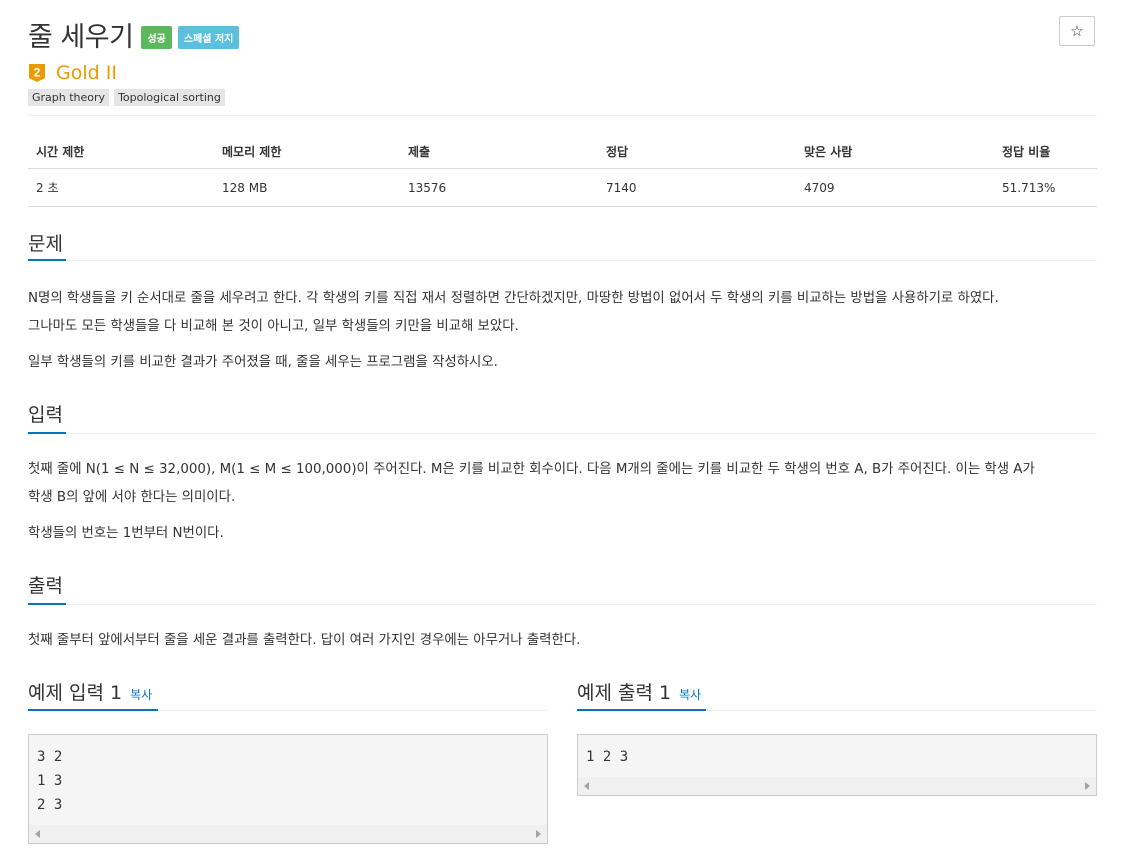 The width and height of the screenshot is (1147, 852). I want to click on header-memory-limit: 메모리 제한, so click(307, 153).